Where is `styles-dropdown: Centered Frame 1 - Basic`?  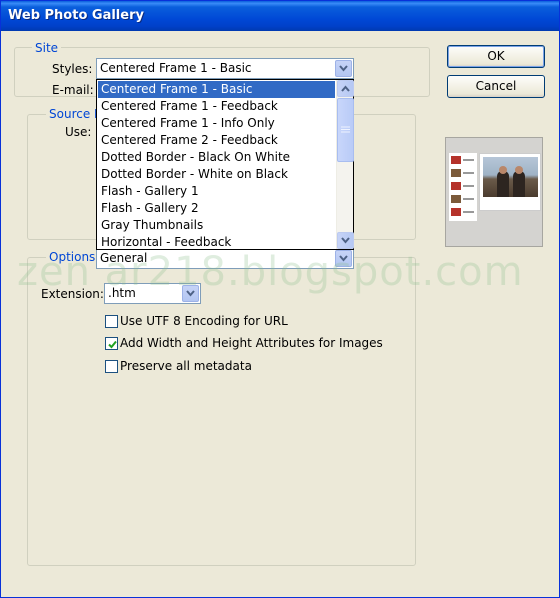 styles-dropdown: Centered Frame 1 - Basic is located at coordinates (225, 68).